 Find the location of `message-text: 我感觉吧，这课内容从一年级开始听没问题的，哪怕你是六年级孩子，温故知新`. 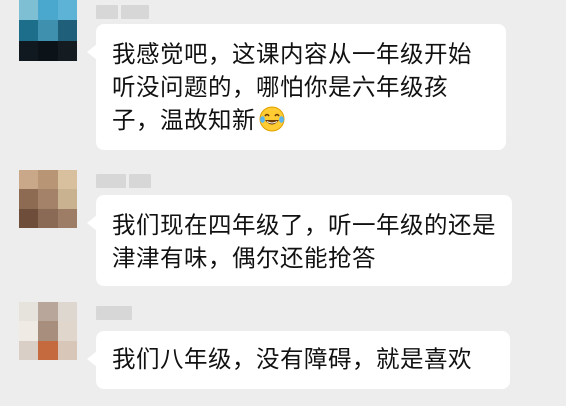

message-text: 我感觉吧，这课内容从一年级开始听没问题的，哪怕你是六年级孩子，温故知新 is located at coordinates (292, 87).